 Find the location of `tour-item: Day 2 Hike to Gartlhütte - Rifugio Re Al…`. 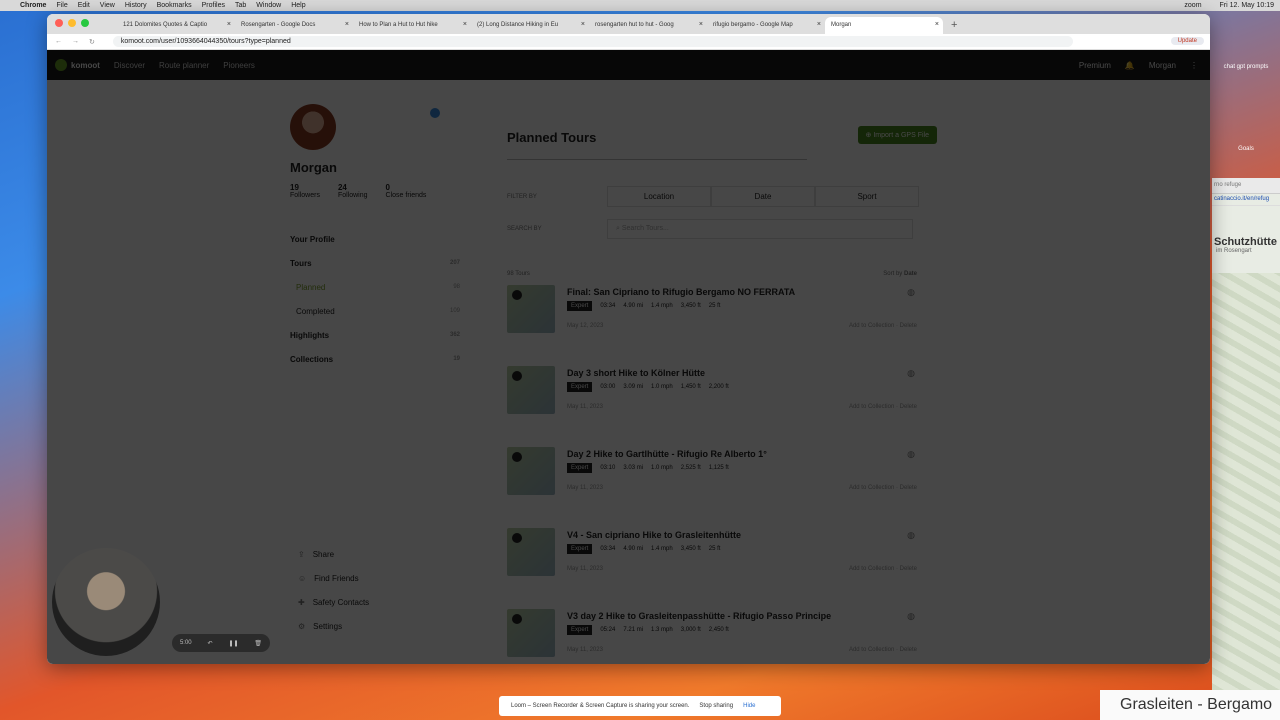

tour-item: Day 2 Hike to Gartlhütte - Rifugio Re Al… is located at coordinates (712, 483).